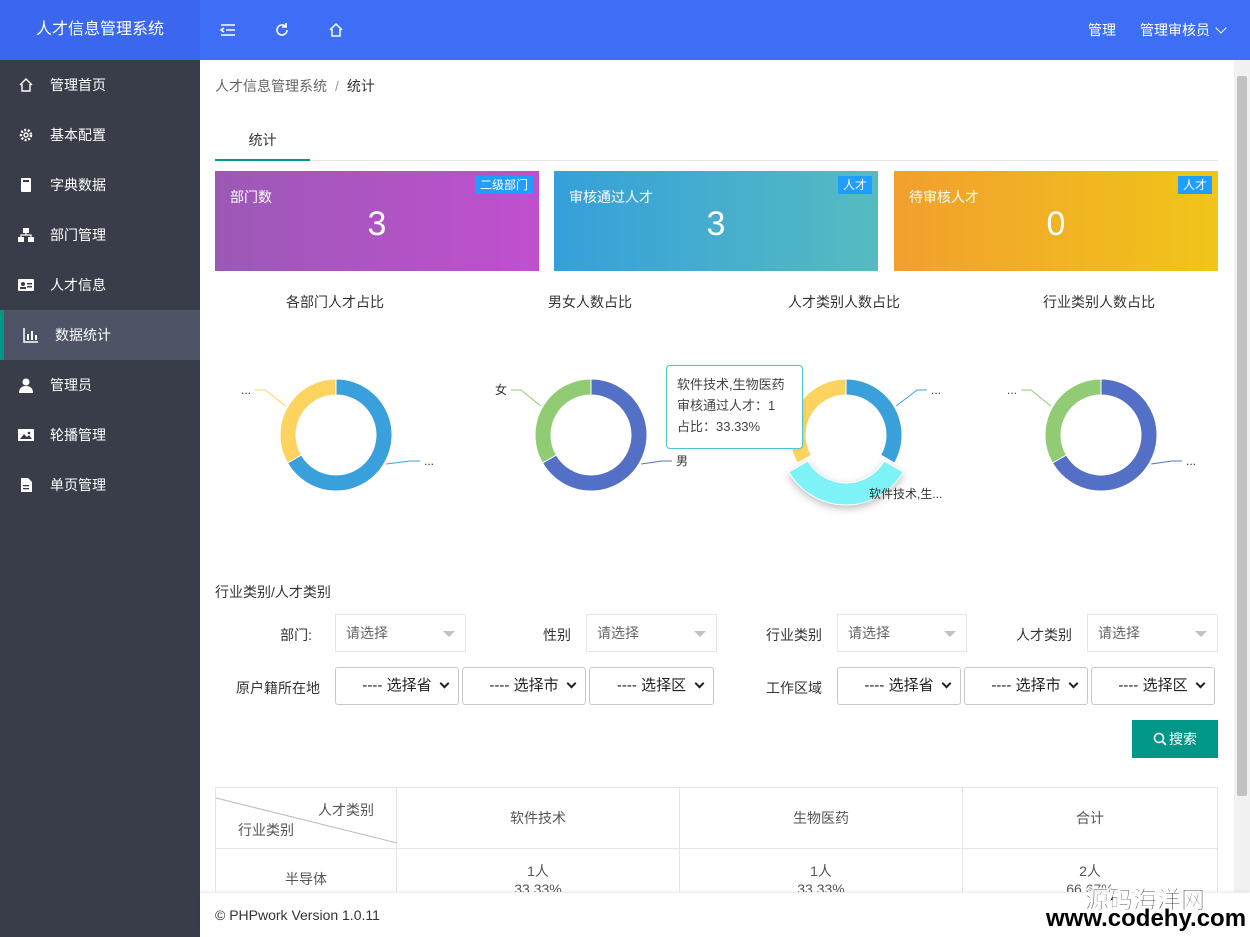 This screenshot has height=937, width=1250. I want to click on scrollbar-thumb, so click(1242, 436).